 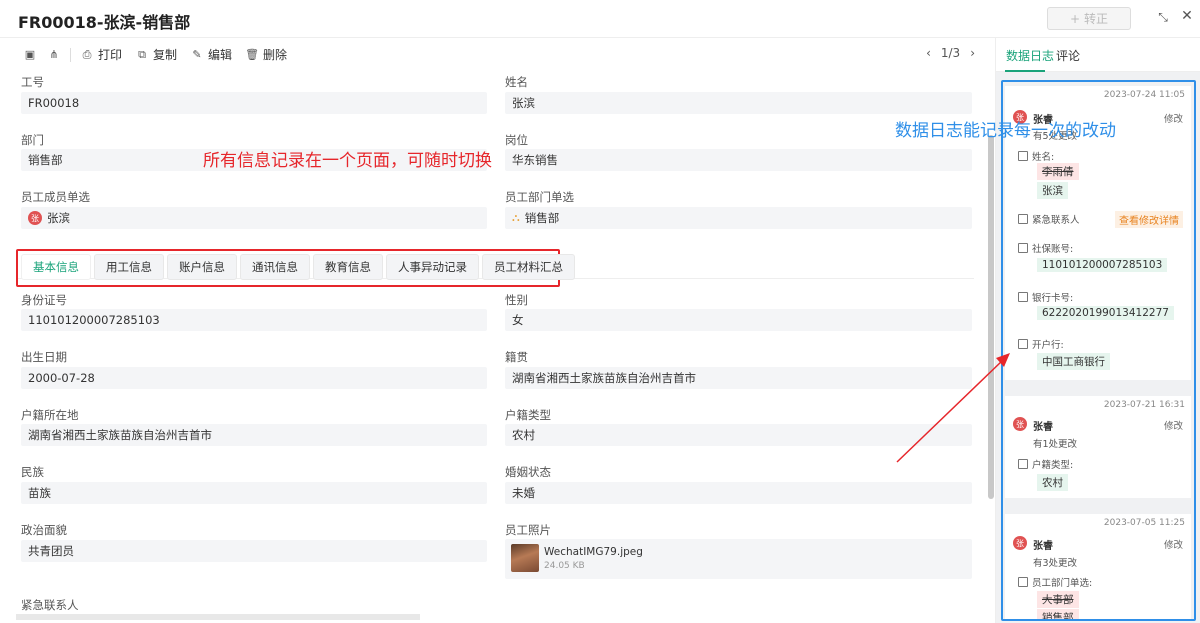 I want to click on prev-icon: ‹, so click(x=928, y=53).